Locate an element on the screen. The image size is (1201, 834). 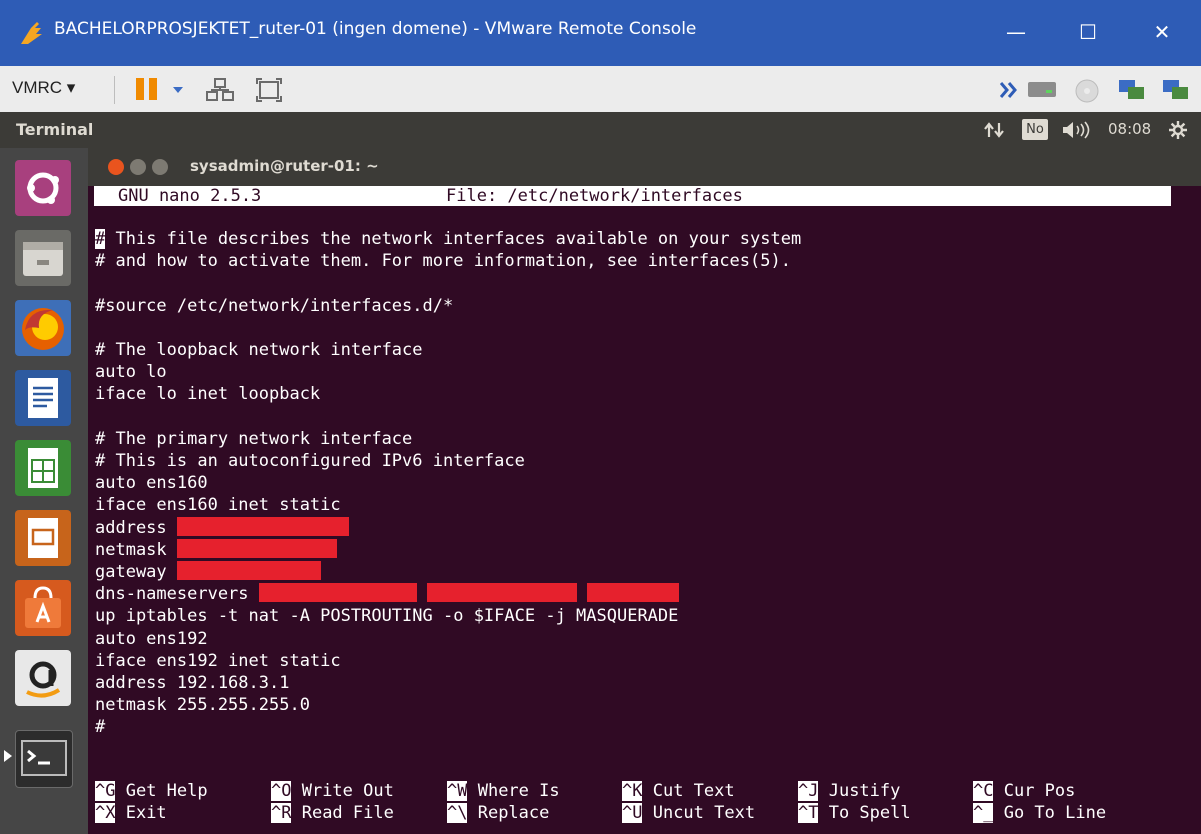
file-line: netmask is located at coordinates (136, 549).